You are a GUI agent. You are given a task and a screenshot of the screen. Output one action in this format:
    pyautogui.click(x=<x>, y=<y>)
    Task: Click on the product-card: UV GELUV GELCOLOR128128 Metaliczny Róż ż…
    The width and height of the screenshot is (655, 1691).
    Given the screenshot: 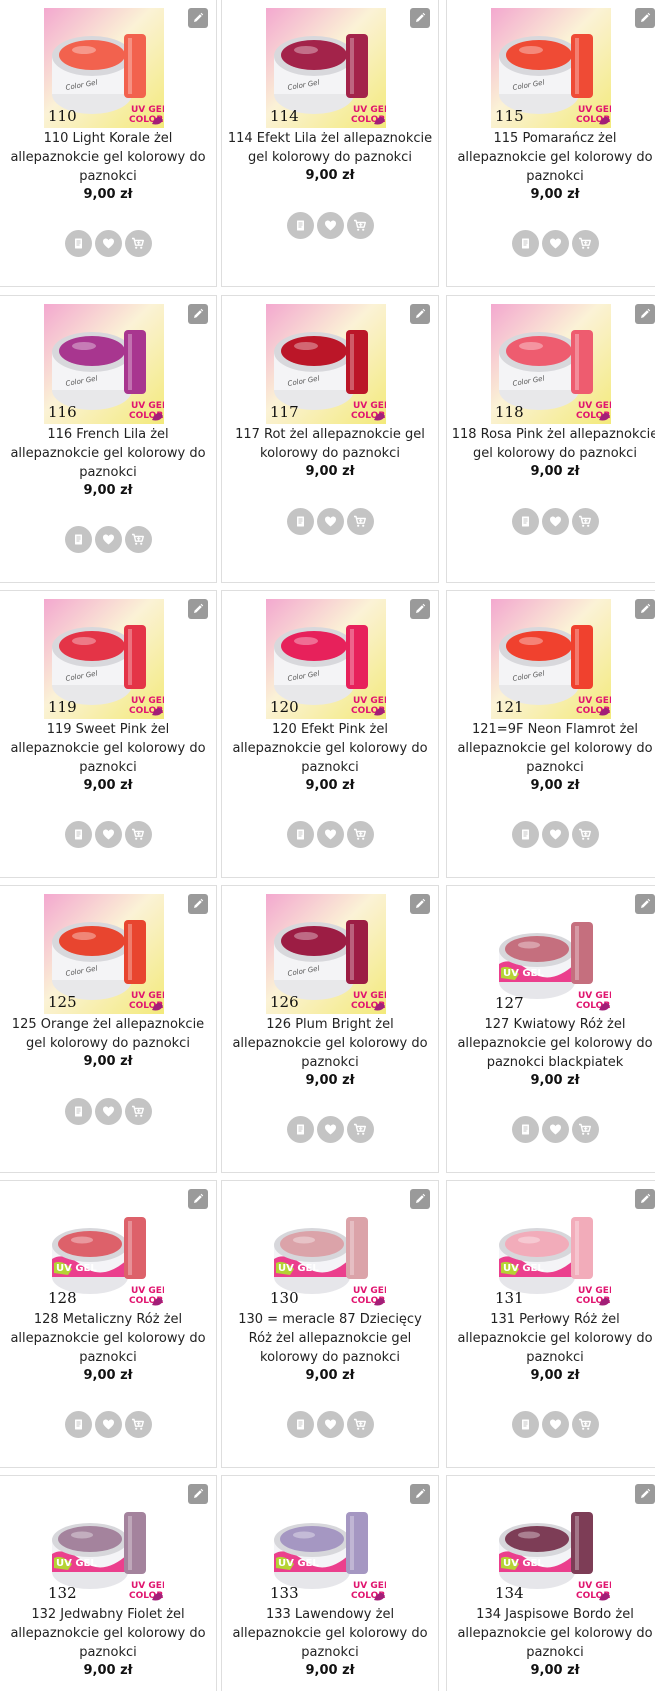 What is the action you would take?
    pyautogui.click(x=108, y=1324)
    